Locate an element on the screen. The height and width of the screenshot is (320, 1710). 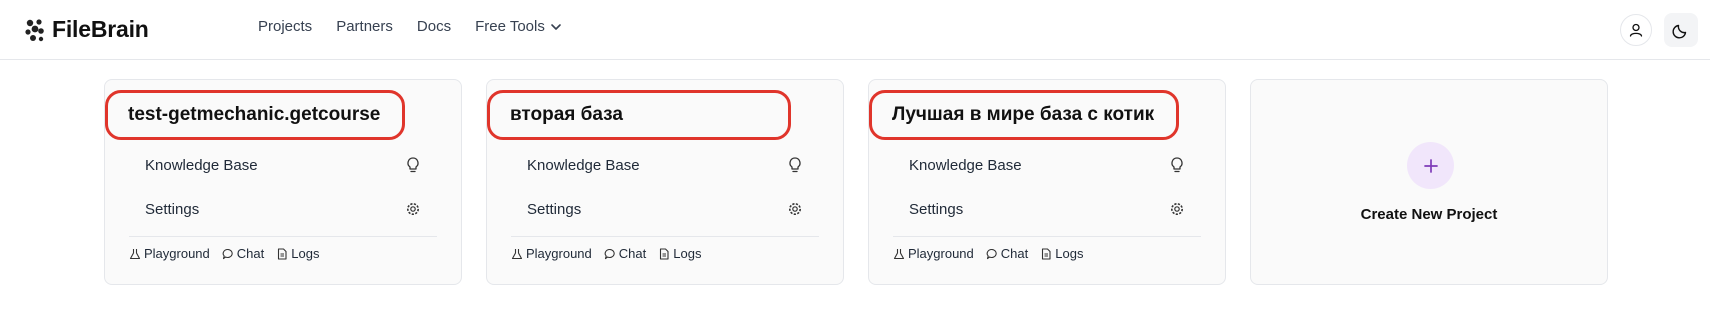
project-title: Лучшая в мире база с котик is located at coordinates (1023, 114).